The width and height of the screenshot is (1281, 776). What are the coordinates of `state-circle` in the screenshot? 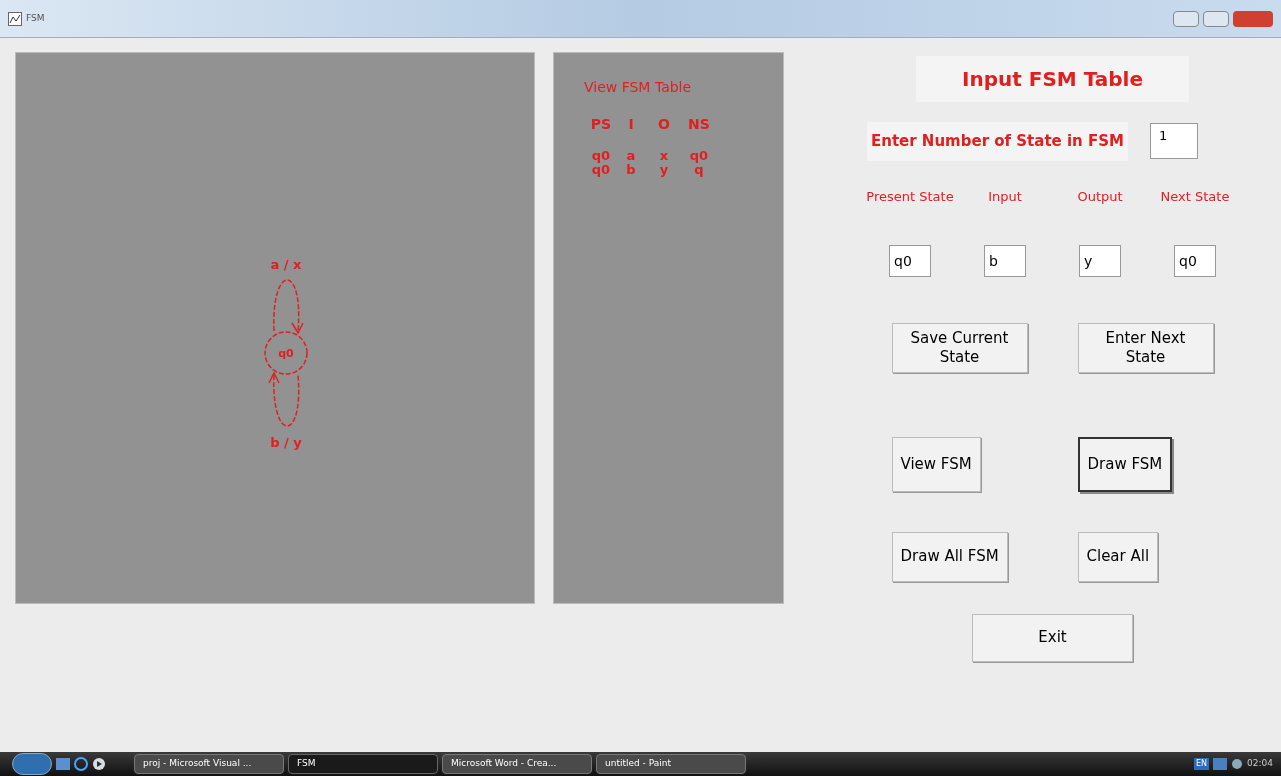 It's located at (286, 353).